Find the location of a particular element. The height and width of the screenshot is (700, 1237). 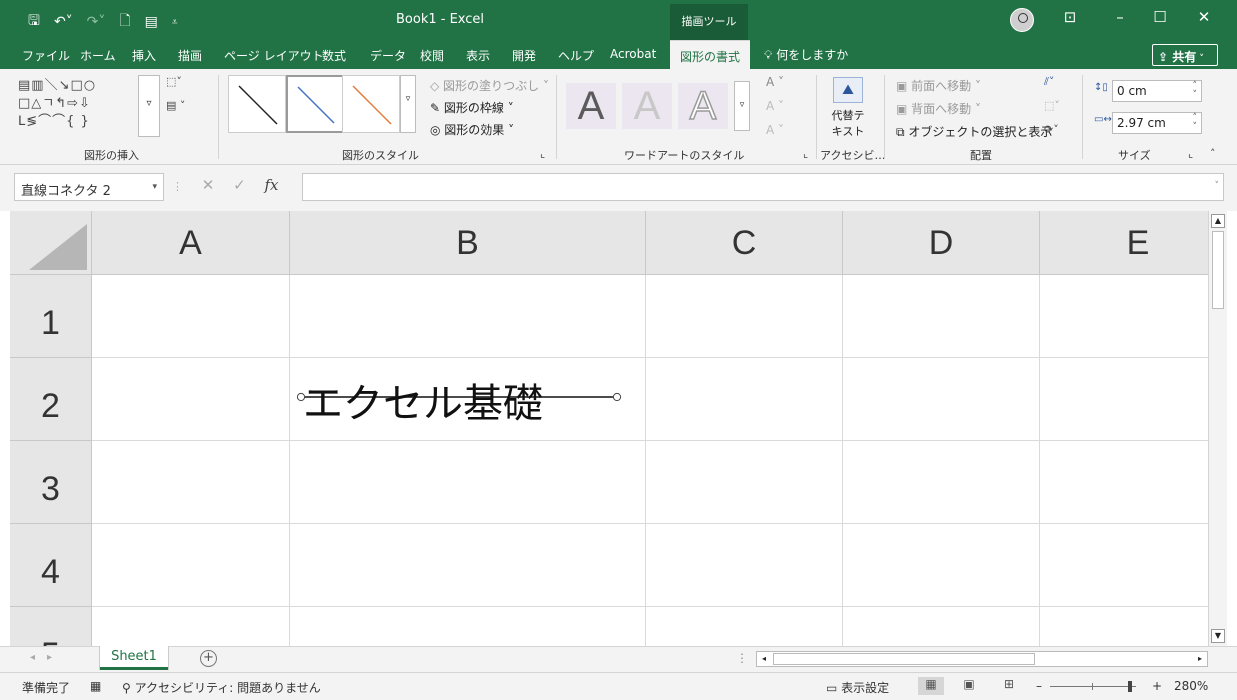

redo-icon: ↷˅ is located at coordinates (96, 22).